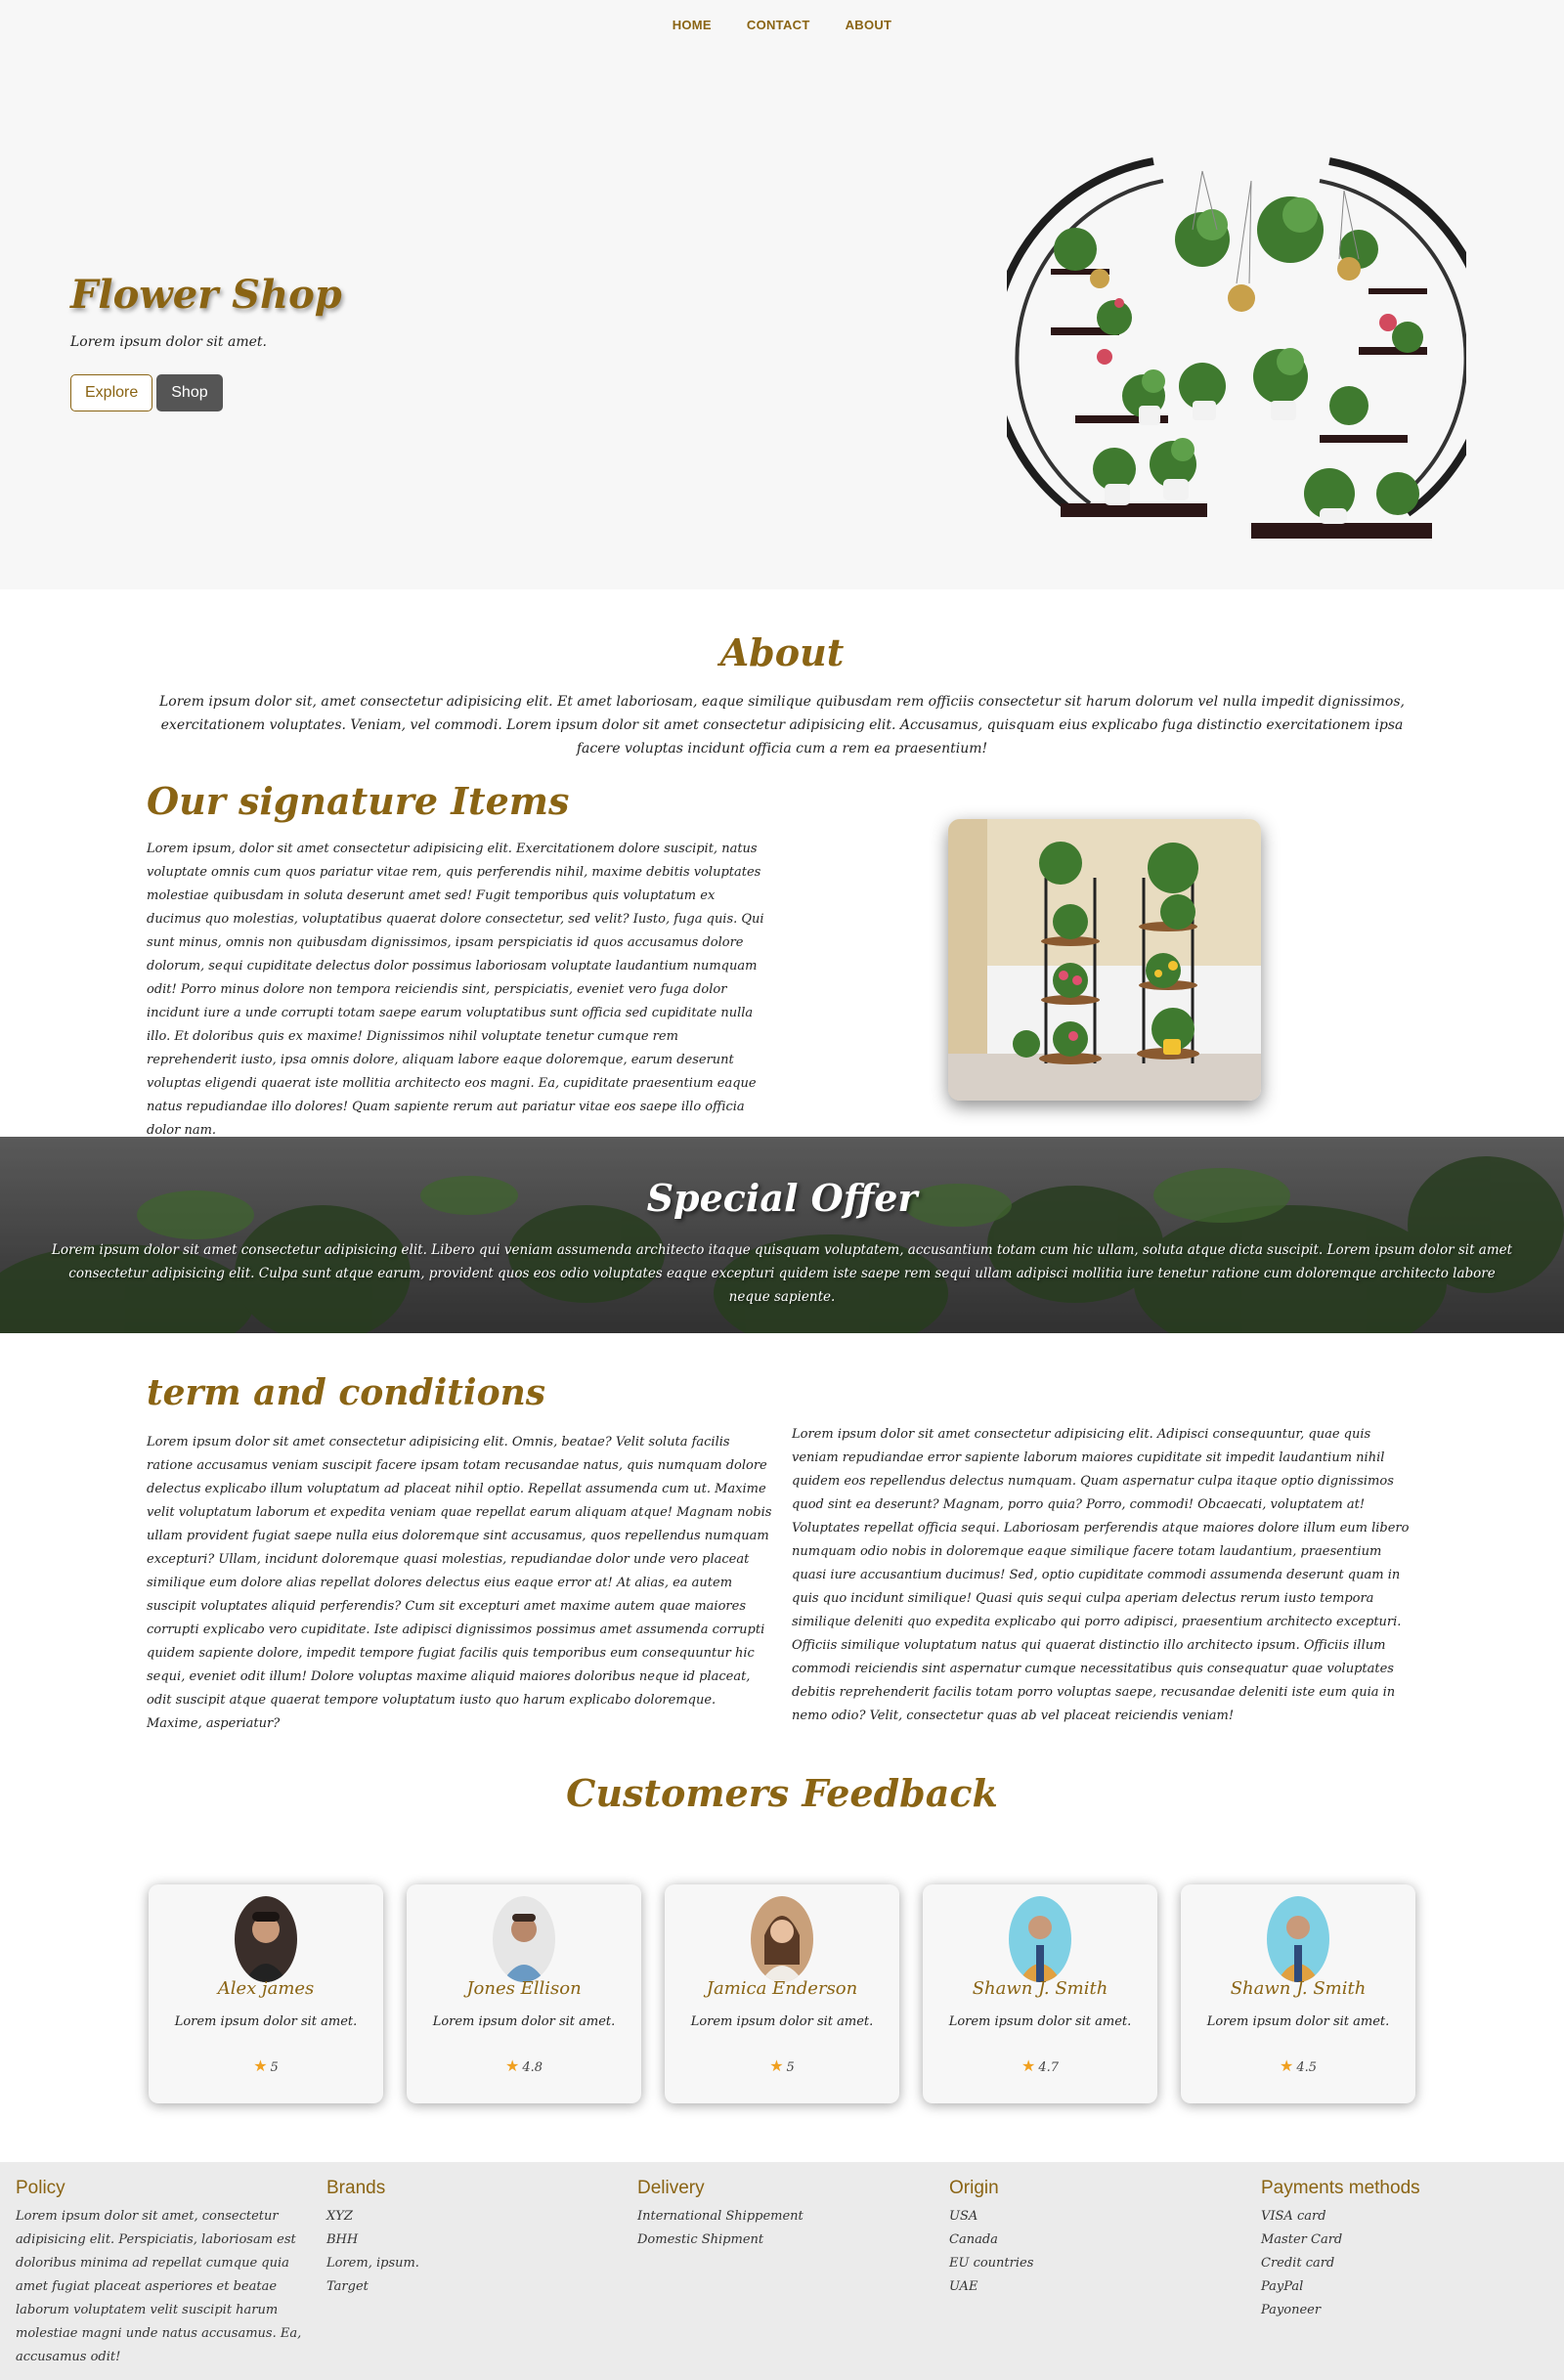 The height and width of the screenshot is (2380, 1564). I want to click on about-title: About, so click(782, 652).